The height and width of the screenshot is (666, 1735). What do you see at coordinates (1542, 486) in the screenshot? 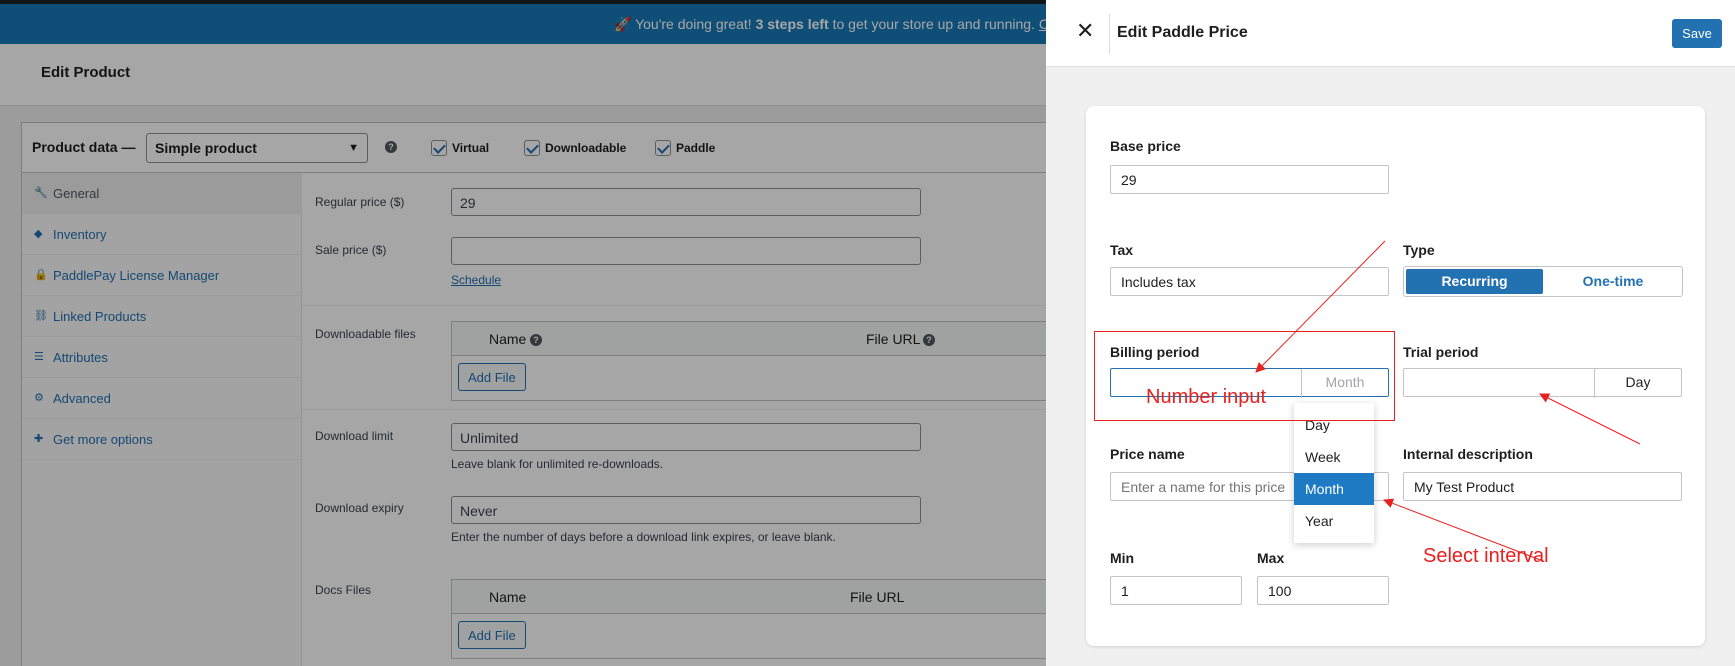
I see `internal-description-input: My Test Product` at bounding box center [1542, 486].